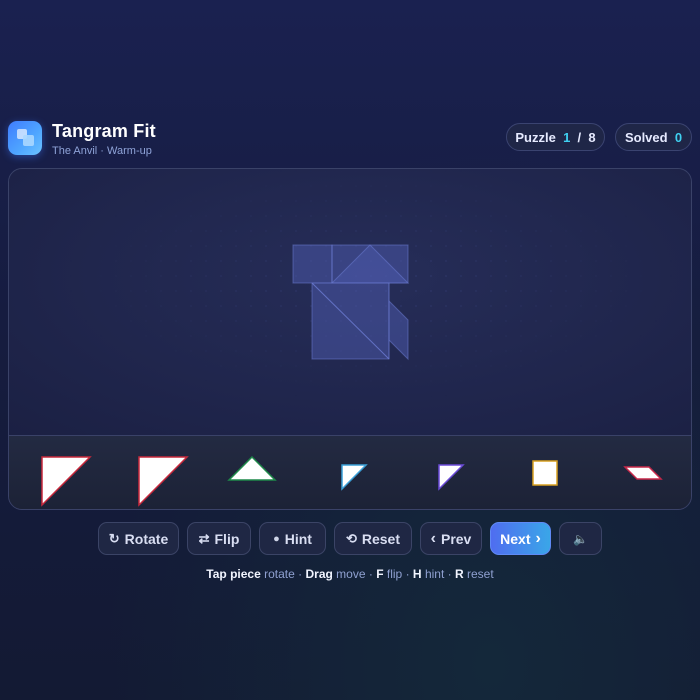 The height and width of the screenshot is (700, 700). Describe the element at coordinates (480, 574) in the screenshot. I see `help-r-action: reset` at that location.